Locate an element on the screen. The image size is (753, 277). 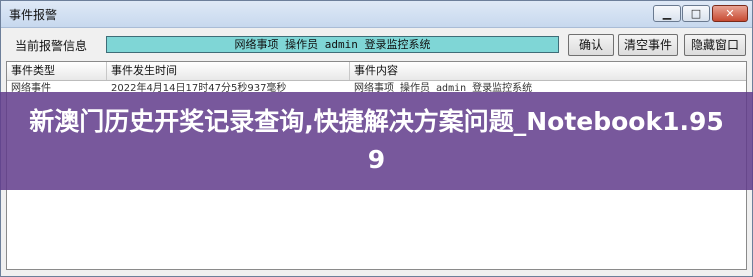
confirm-button: 确认 is located at coordinates (591, 45).